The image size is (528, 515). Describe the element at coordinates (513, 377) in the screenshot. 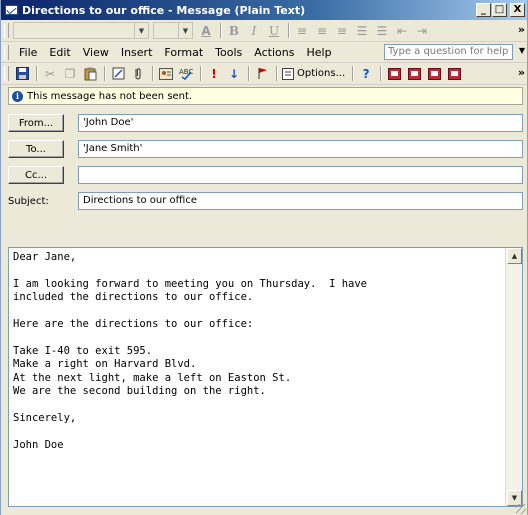

I see `vertical-scrollbar: ▲ ▼` at that location.